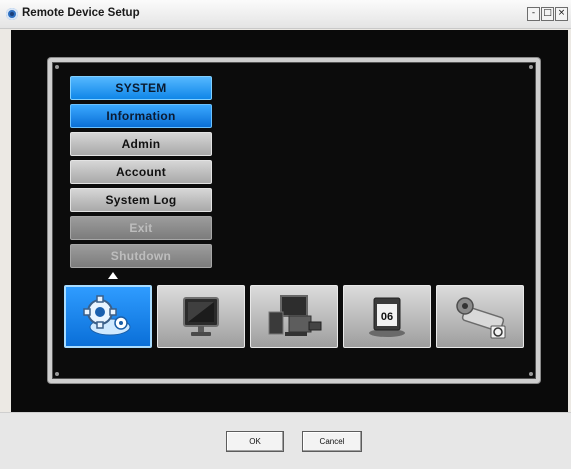 The width and height of the screenshot is (571, 469). I want to click on devices-icon, so click(295, 315).